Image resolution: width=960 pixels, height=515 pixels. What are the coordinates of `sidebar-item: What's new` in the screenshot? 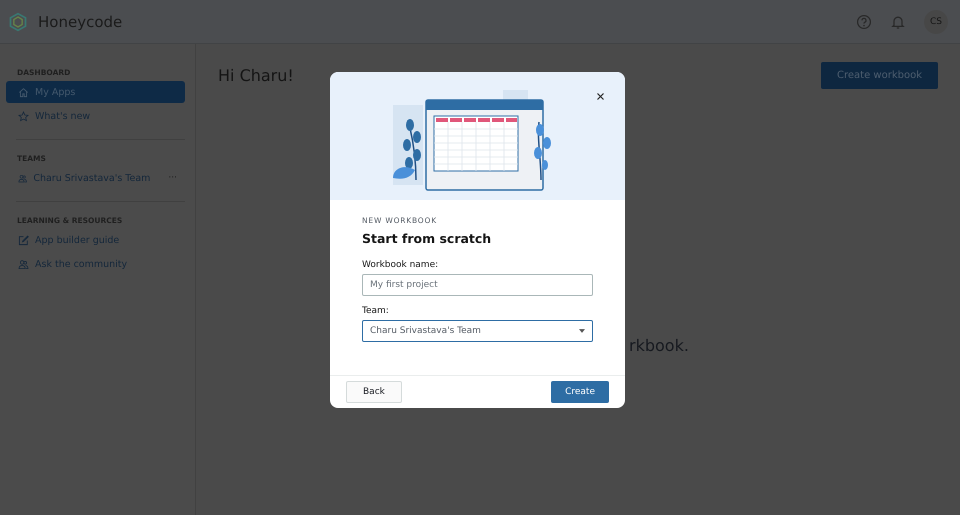 It's located at (95, 116).